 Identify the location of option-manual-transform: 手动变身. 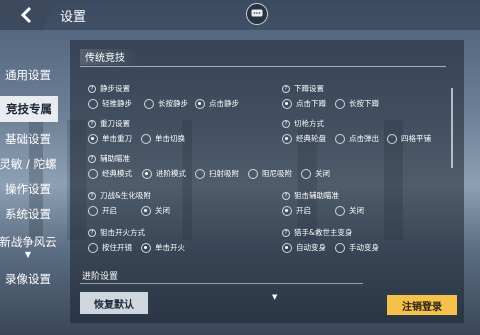
(357, 247).